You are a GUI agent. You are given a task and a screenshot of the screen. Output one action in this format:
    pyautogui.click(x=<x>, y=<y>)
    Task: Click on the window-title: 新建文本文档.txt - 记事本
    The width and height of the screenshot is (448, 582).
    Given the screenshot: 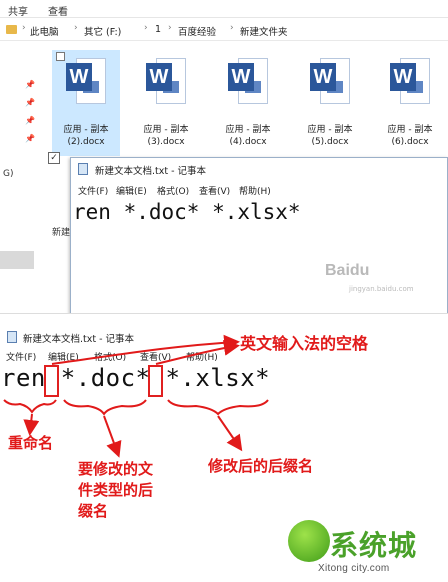 What is the action you would take?
    pyautogui.click(x=151, y=171)
    